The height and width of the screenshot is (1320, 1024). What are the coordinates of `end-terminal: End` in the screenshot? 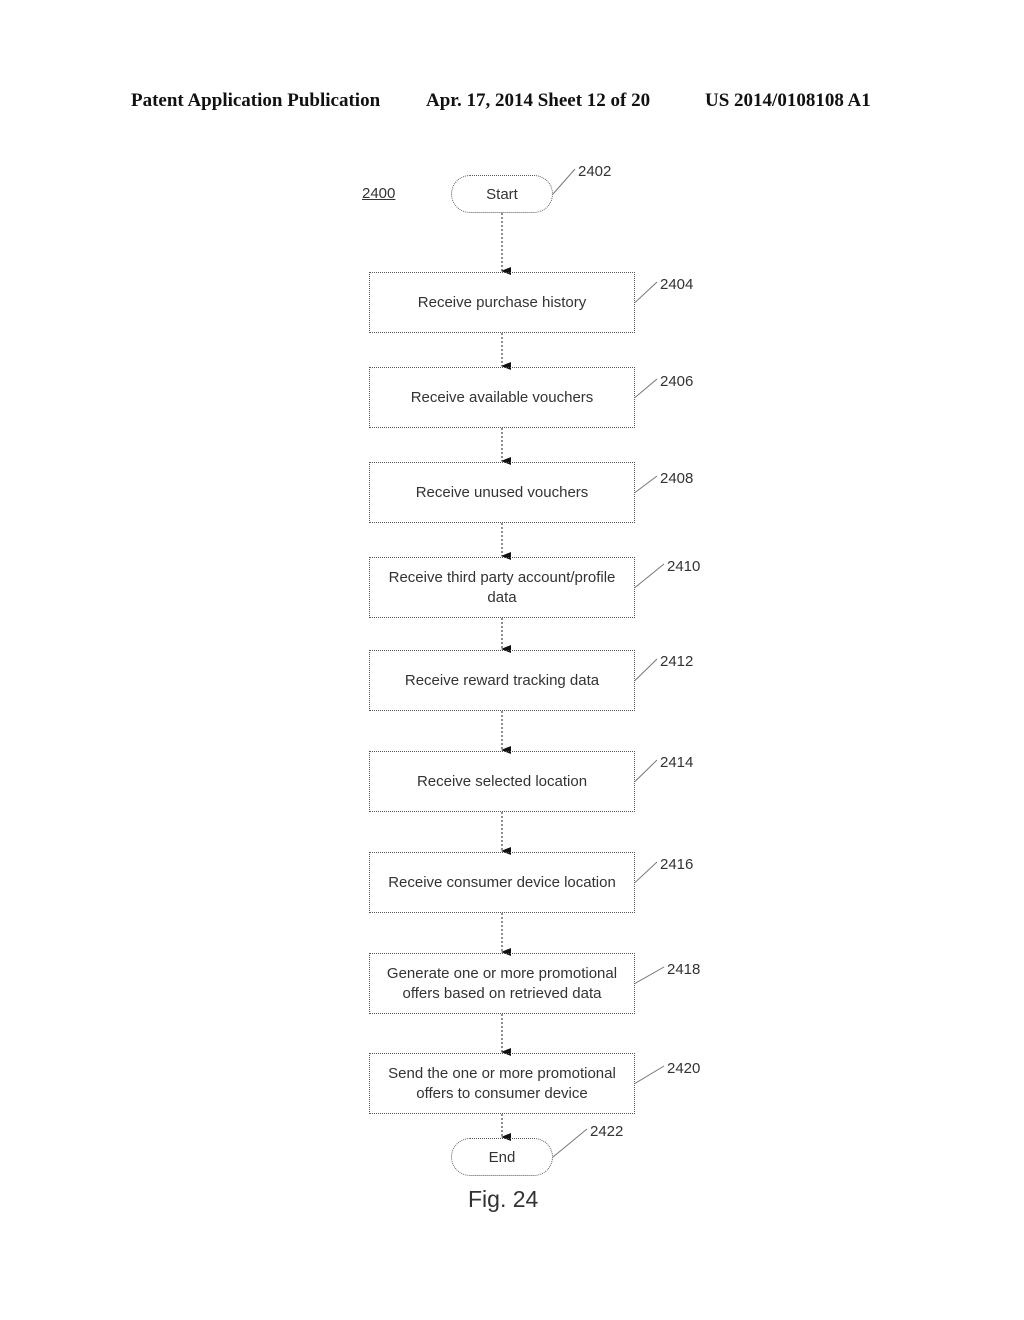 It's located at (502, 1157).